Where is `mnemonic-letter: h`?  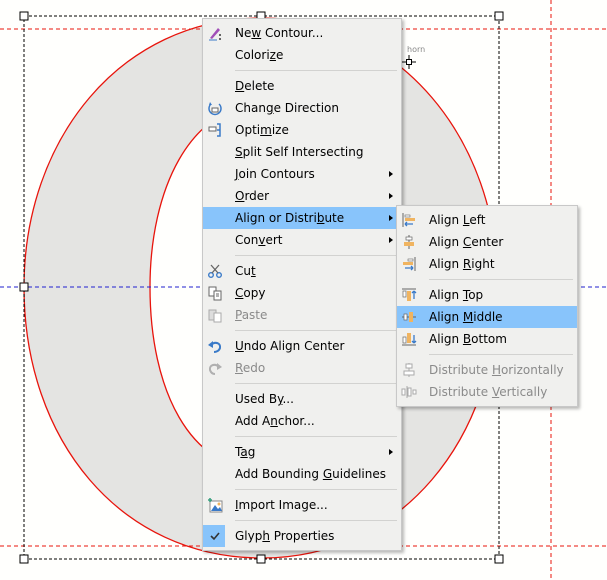
mnemonic-letter: h is located at coordinates (266, 536).